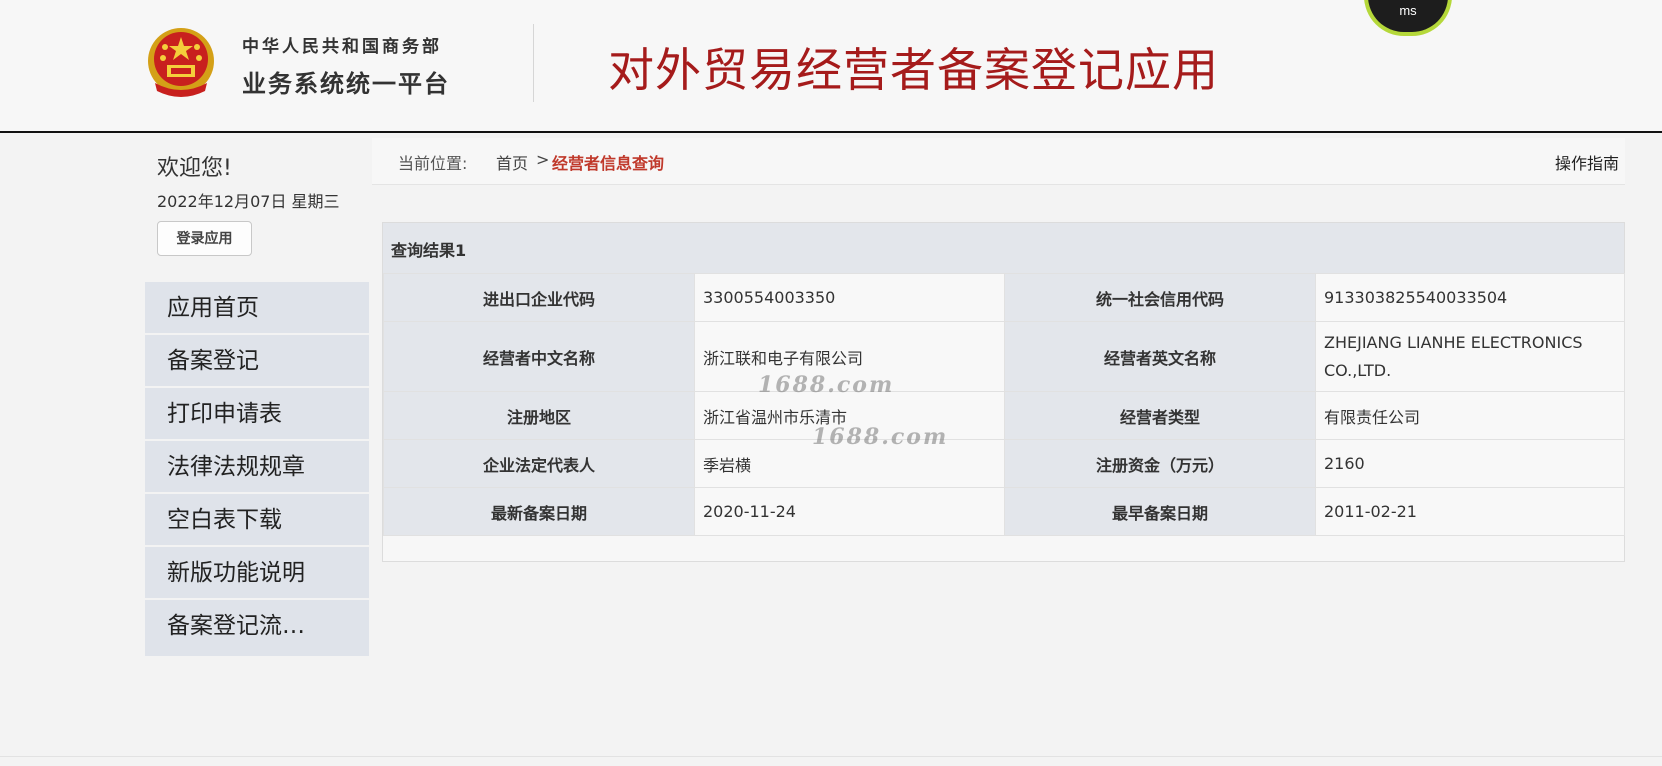  I want to click on sidebar-item-print-form: 打印申请表, so click(257, 414).